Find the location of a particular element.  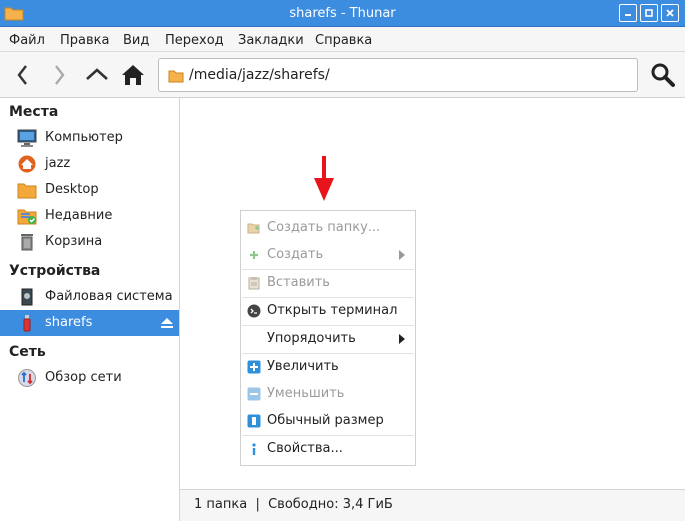

close-button is located at coordinates (670, 13).